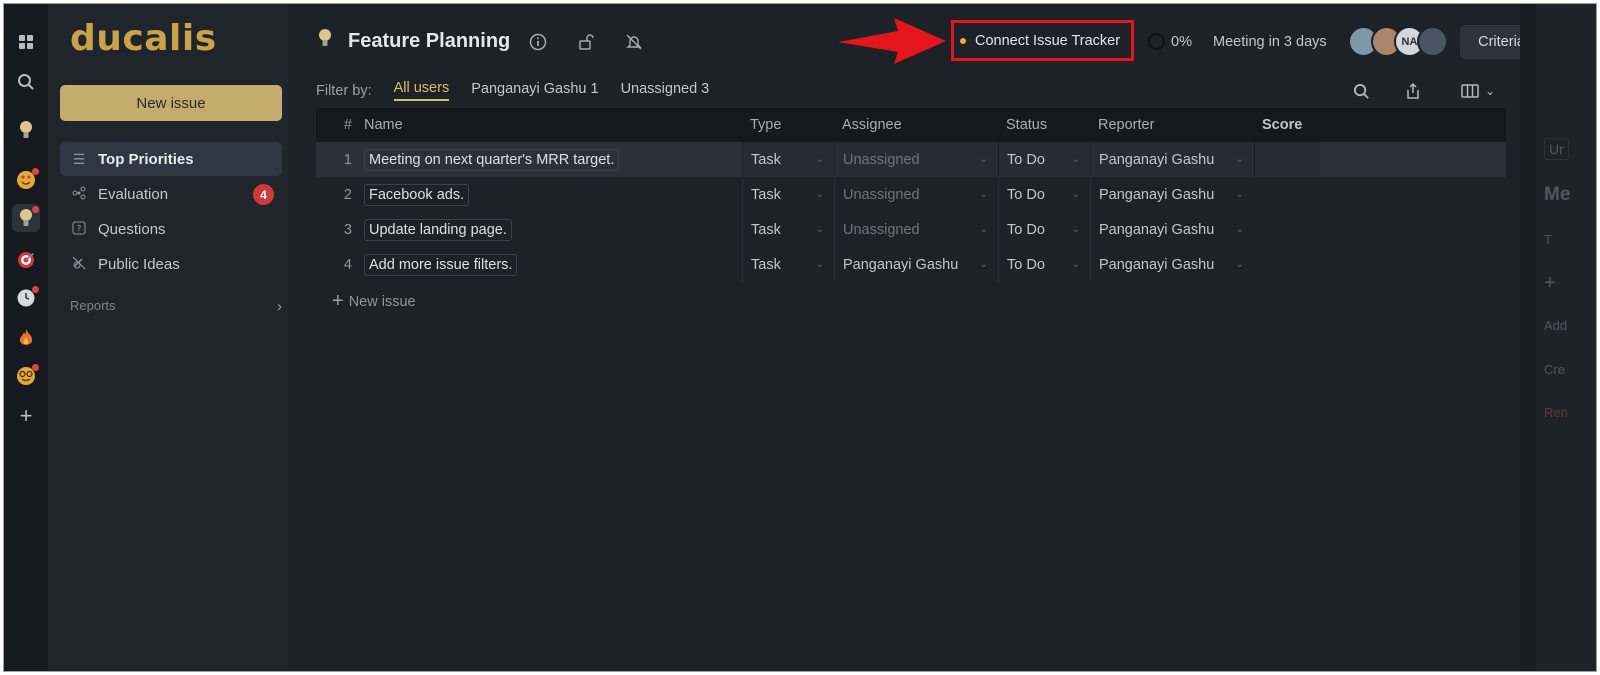  I want to click on unlock-icon, so click(586, 42).